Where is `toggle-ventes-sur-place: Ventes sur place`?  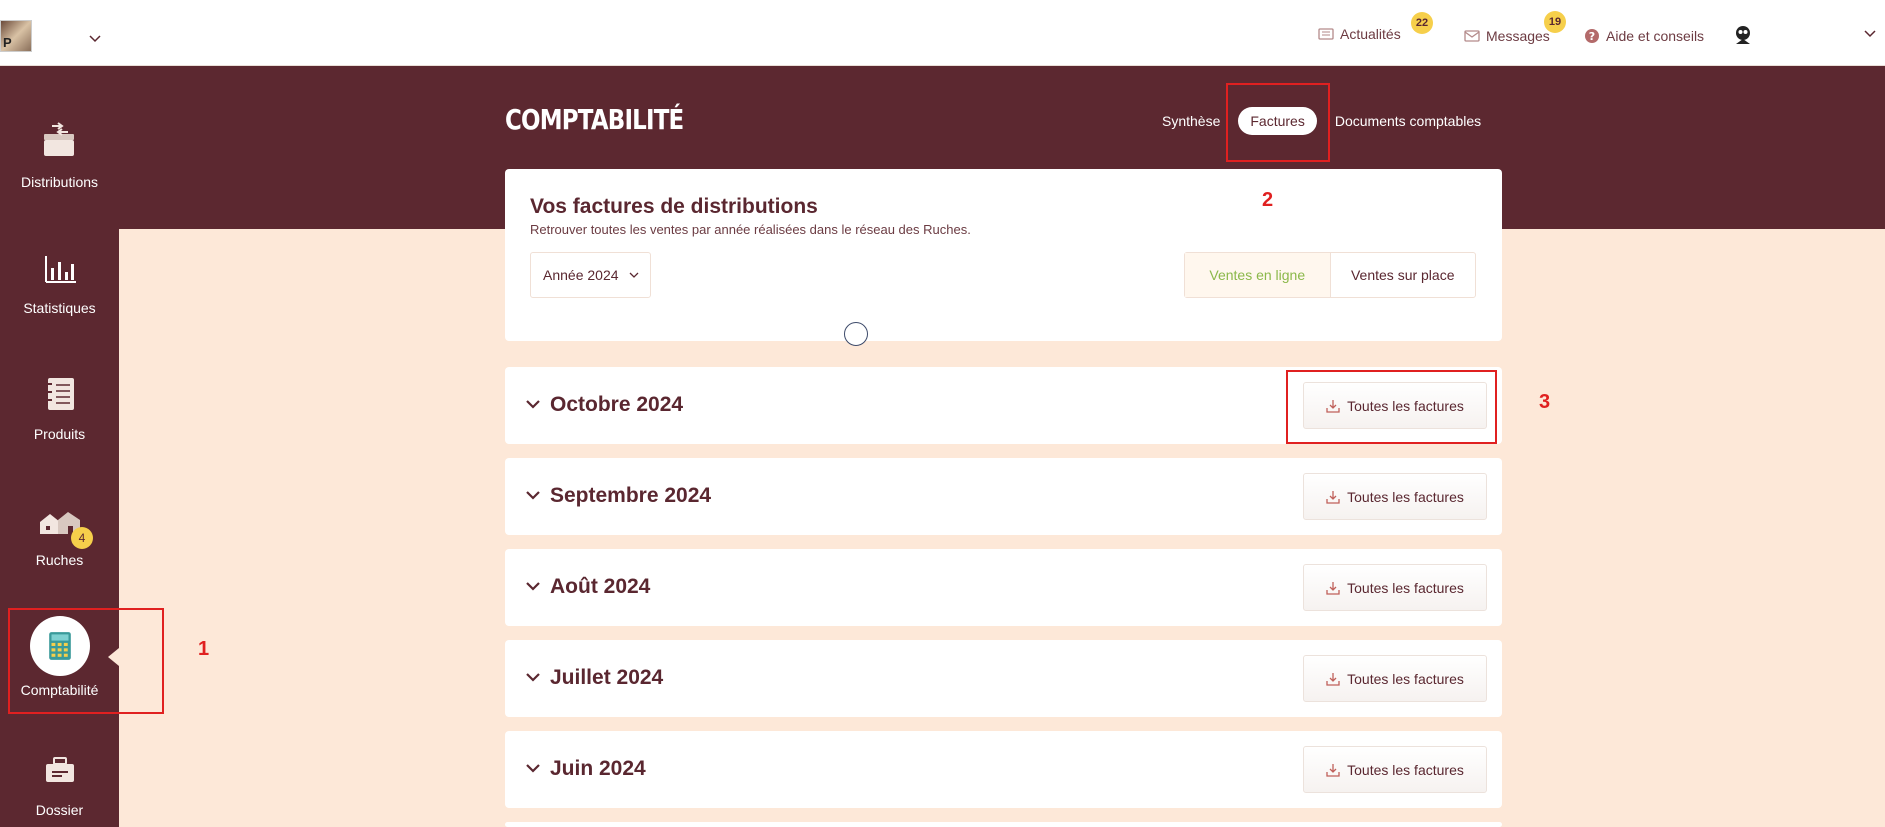 toggle-ventes-sur-place: Ventes sur place is located at coordinates (1403, 275).